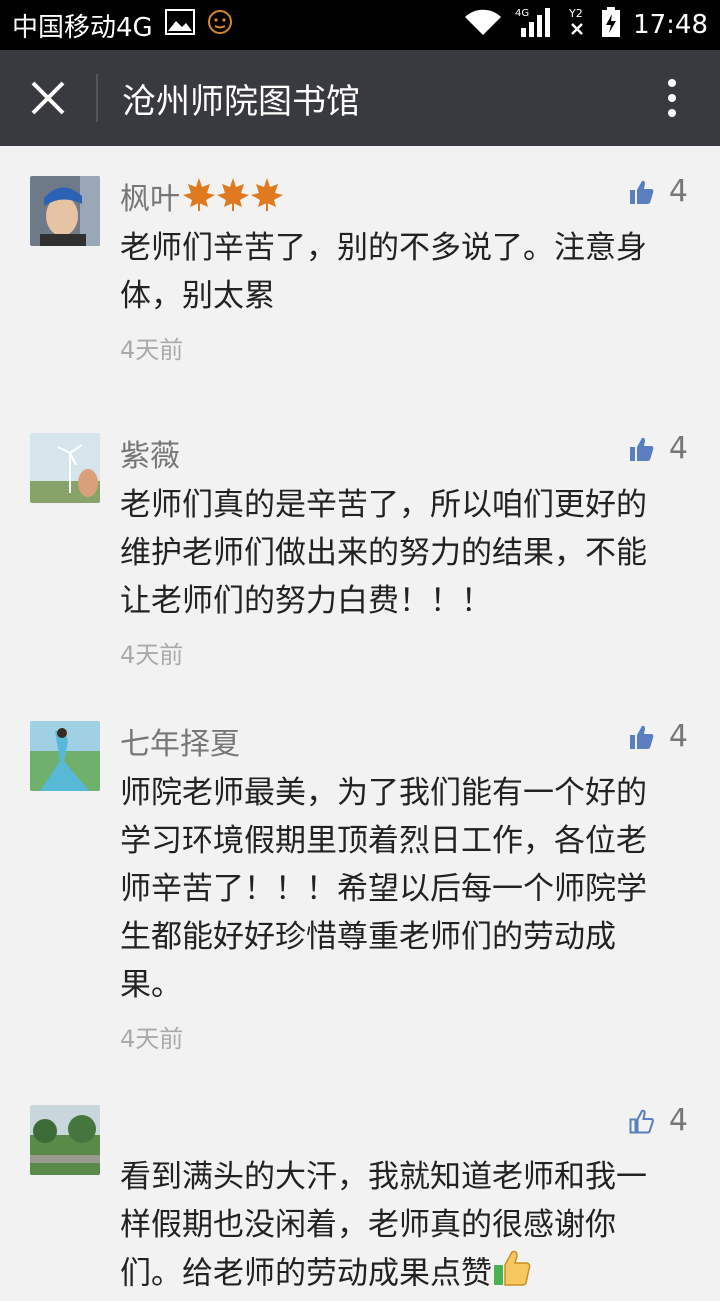  What do you see at coordinates (179, 25) in the screenshot?
I see `image-icon` at bounding box center [179, 25].